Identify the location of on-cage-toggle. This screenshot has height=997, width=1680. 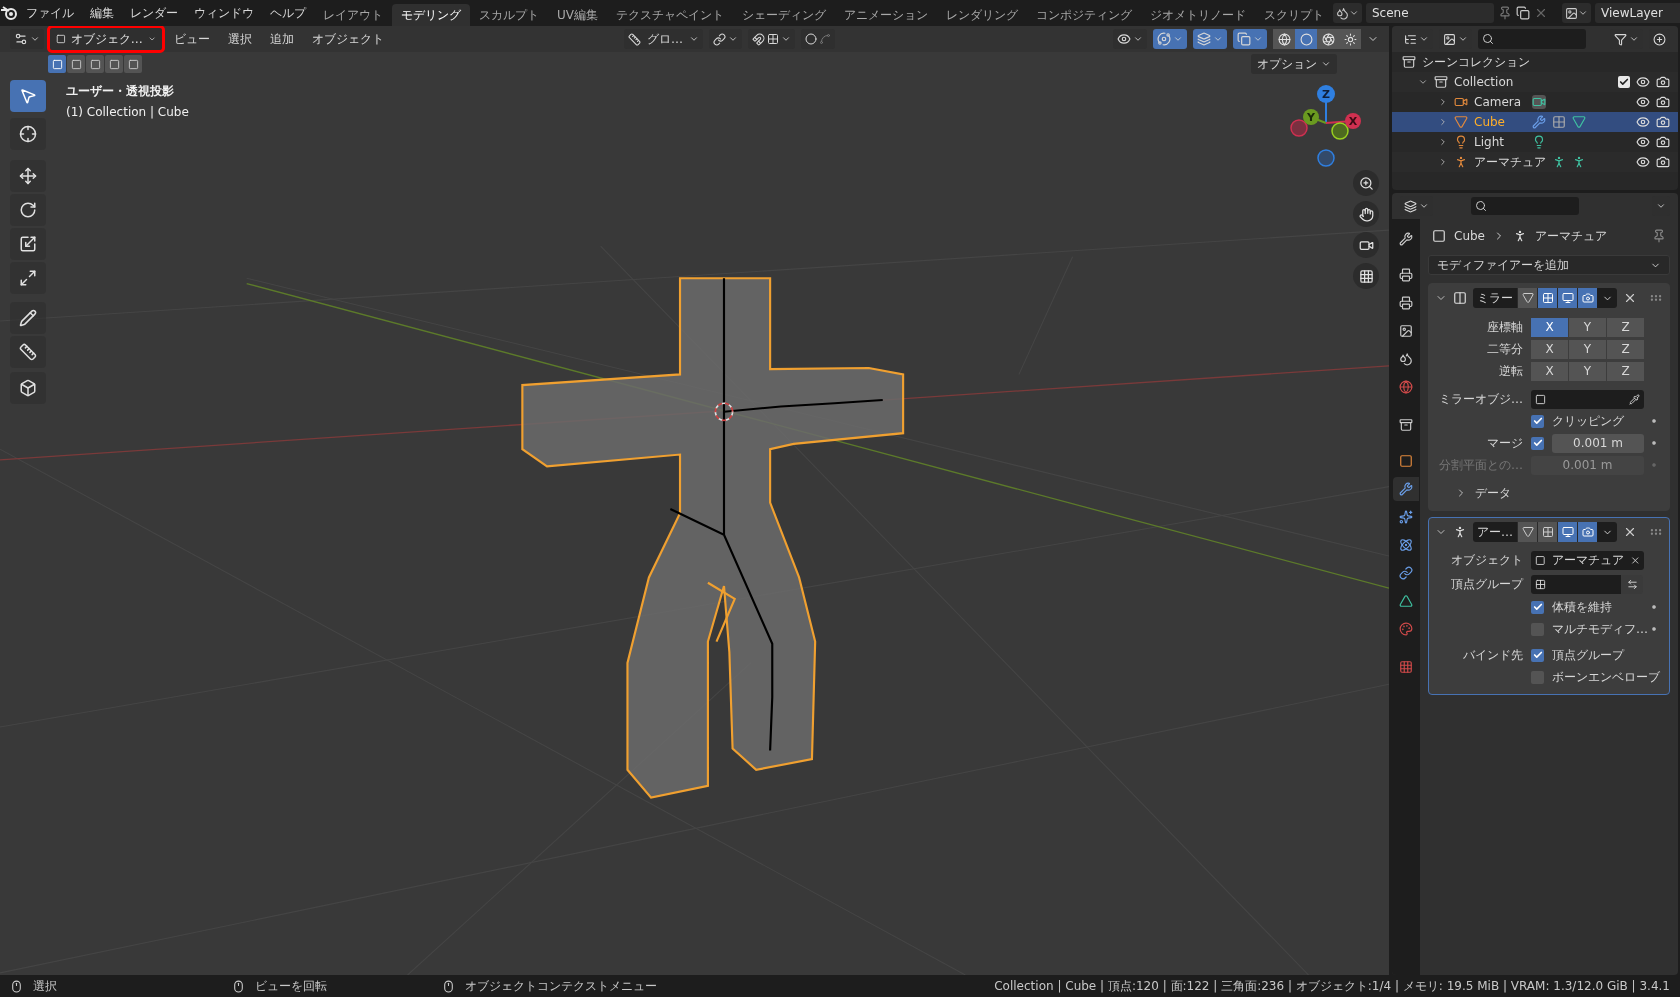
(1527, 532).